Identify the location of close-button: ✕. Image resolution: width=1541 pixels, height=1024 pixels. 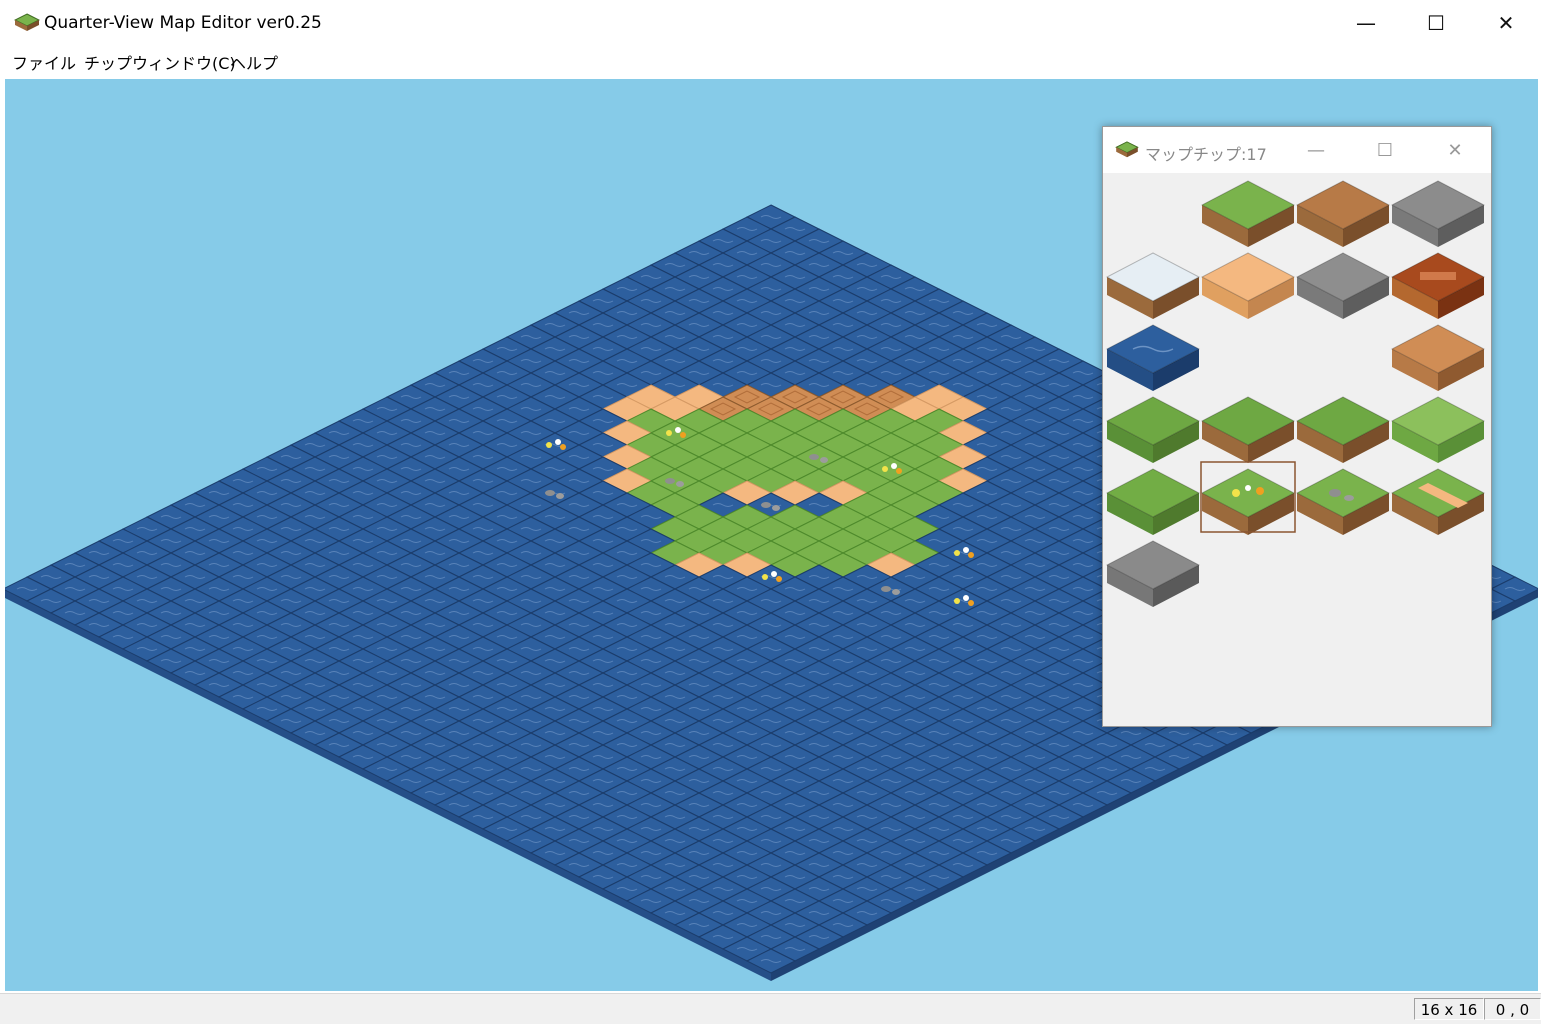
(1506, 23).